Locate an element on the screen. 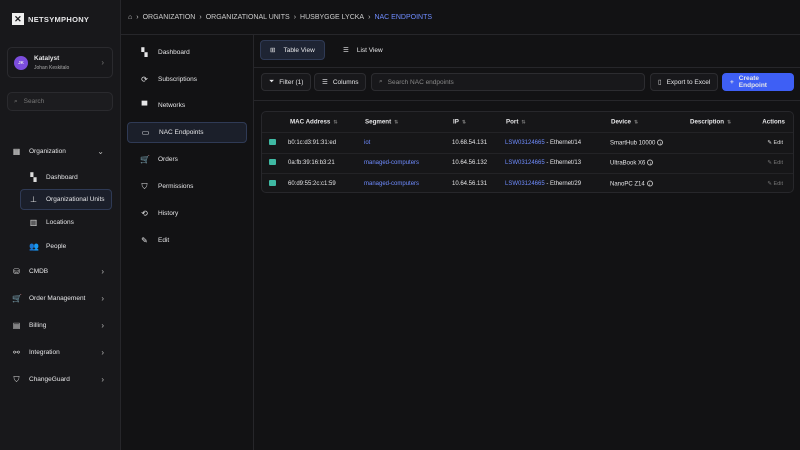 This screenshot has width=800, height=450. columns-label: Columns is located at coordinates (345, 82).